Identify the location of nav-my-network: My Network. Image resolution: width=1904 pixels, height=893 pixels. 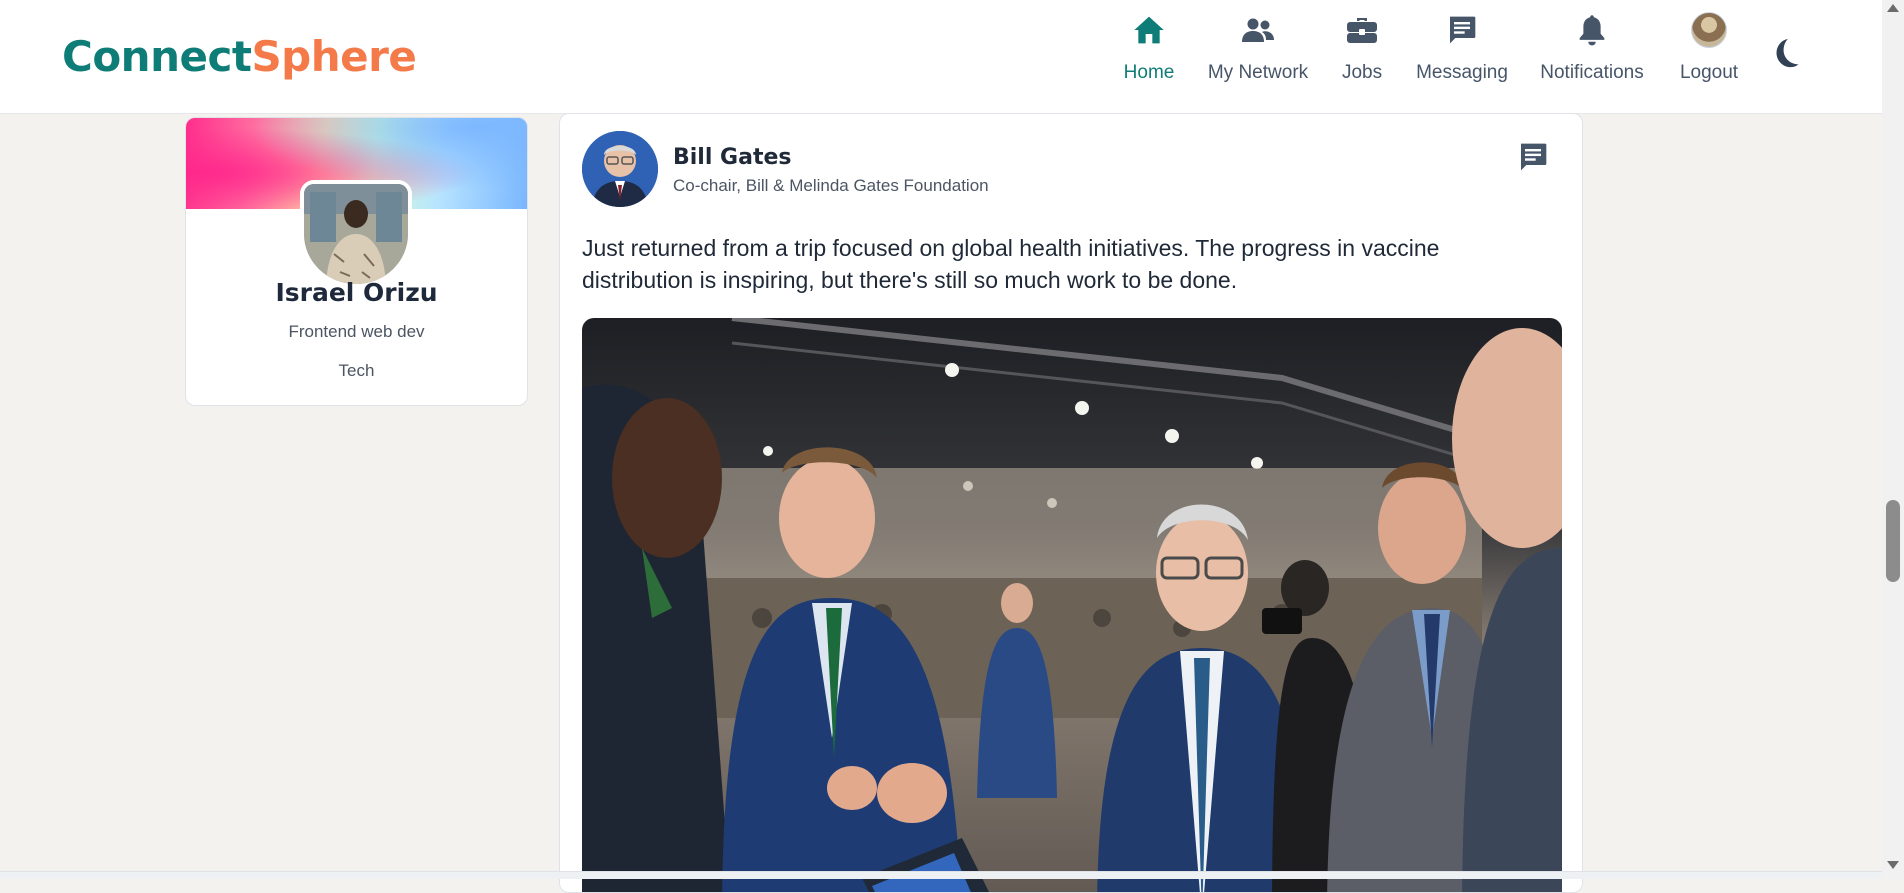
(1258, 52).